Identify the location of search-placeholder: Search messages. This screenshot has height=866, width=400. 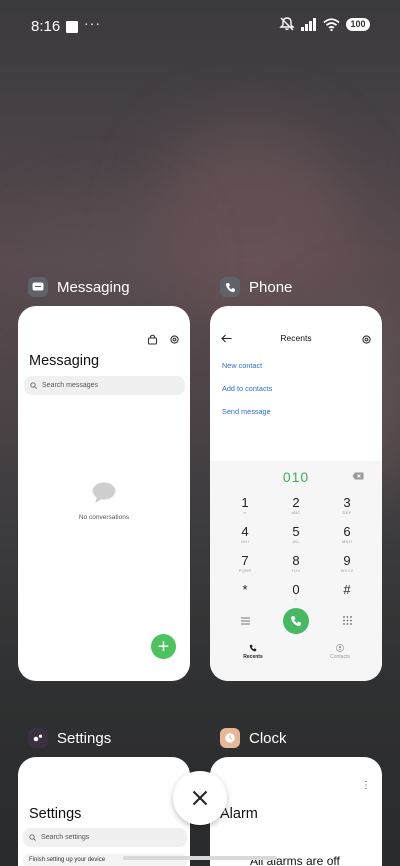
(70, 385).